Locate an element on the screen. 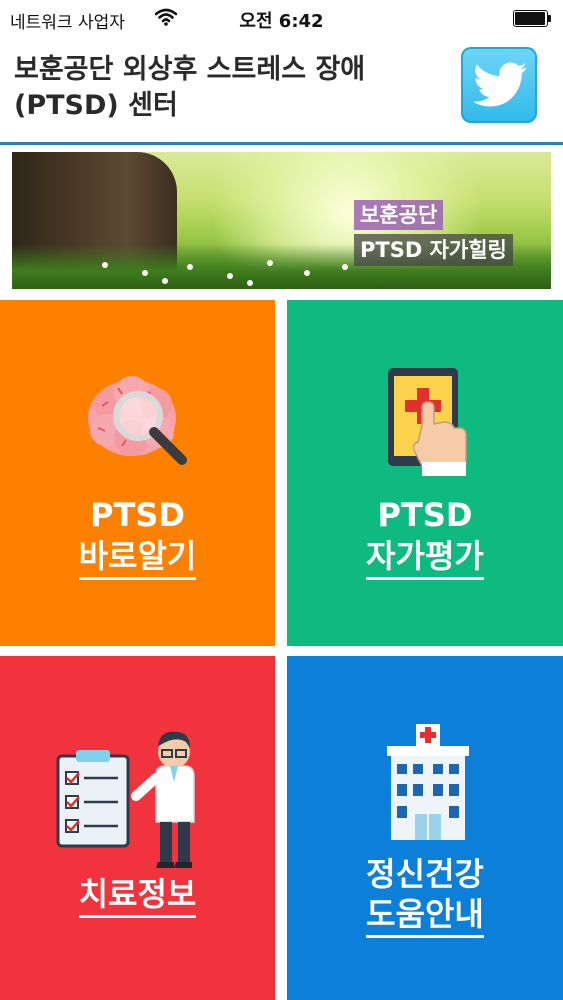 The image size is (563, 1000). tile-label-line2: 바로알기 is located at coordinates (137, 558).